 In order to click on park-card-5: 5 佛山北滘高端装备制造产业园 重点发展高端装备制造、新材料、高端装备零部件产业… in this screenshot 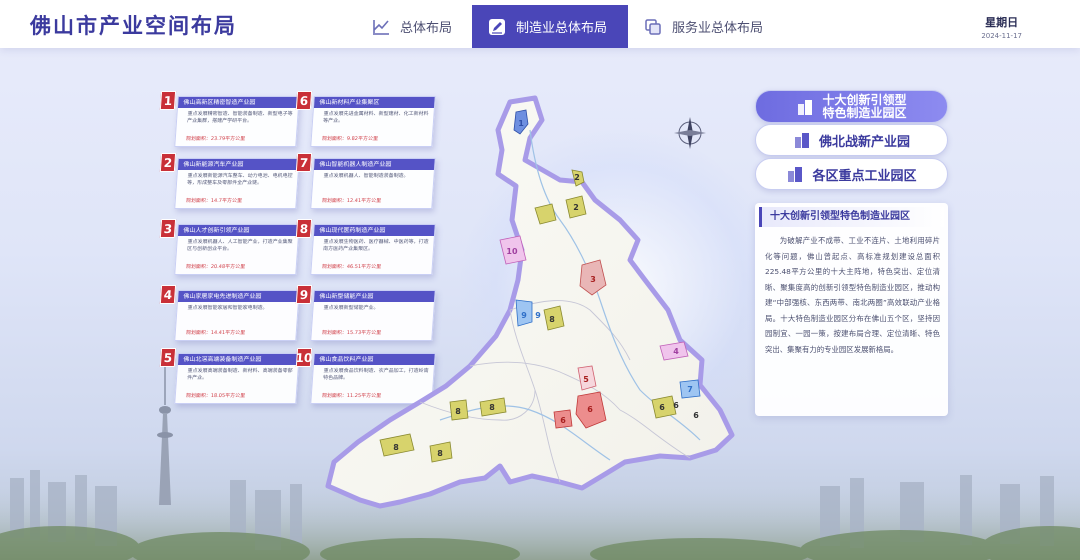, I will do `click(229, 376)`.